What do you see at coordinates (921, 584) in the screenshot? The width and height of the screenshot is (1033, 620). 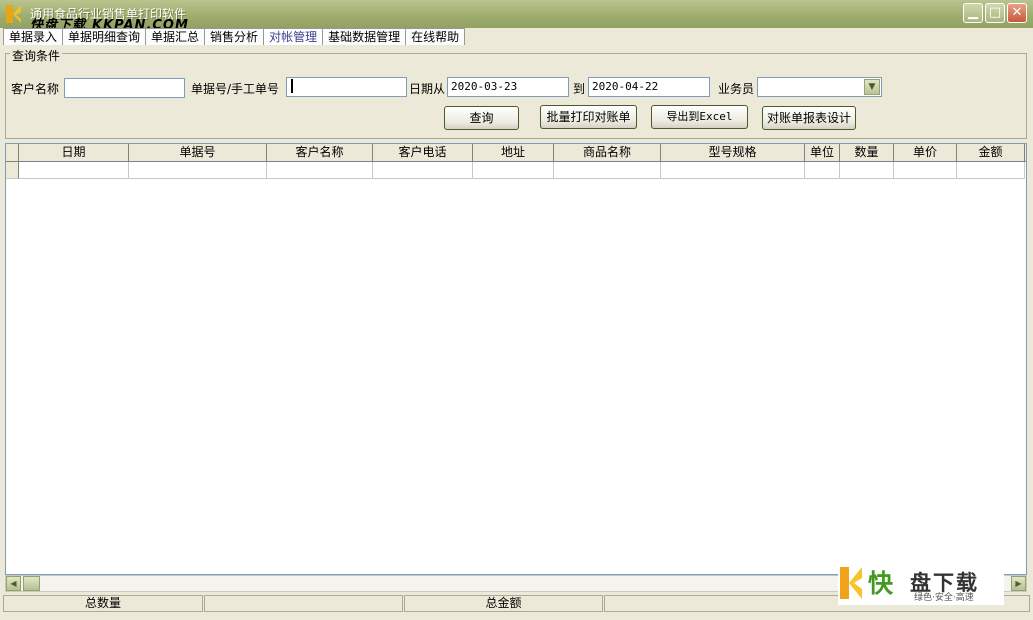 I see `watermark-logo: 快 盘下载 绿色·安全·高速` at bounding box center [921, 584].